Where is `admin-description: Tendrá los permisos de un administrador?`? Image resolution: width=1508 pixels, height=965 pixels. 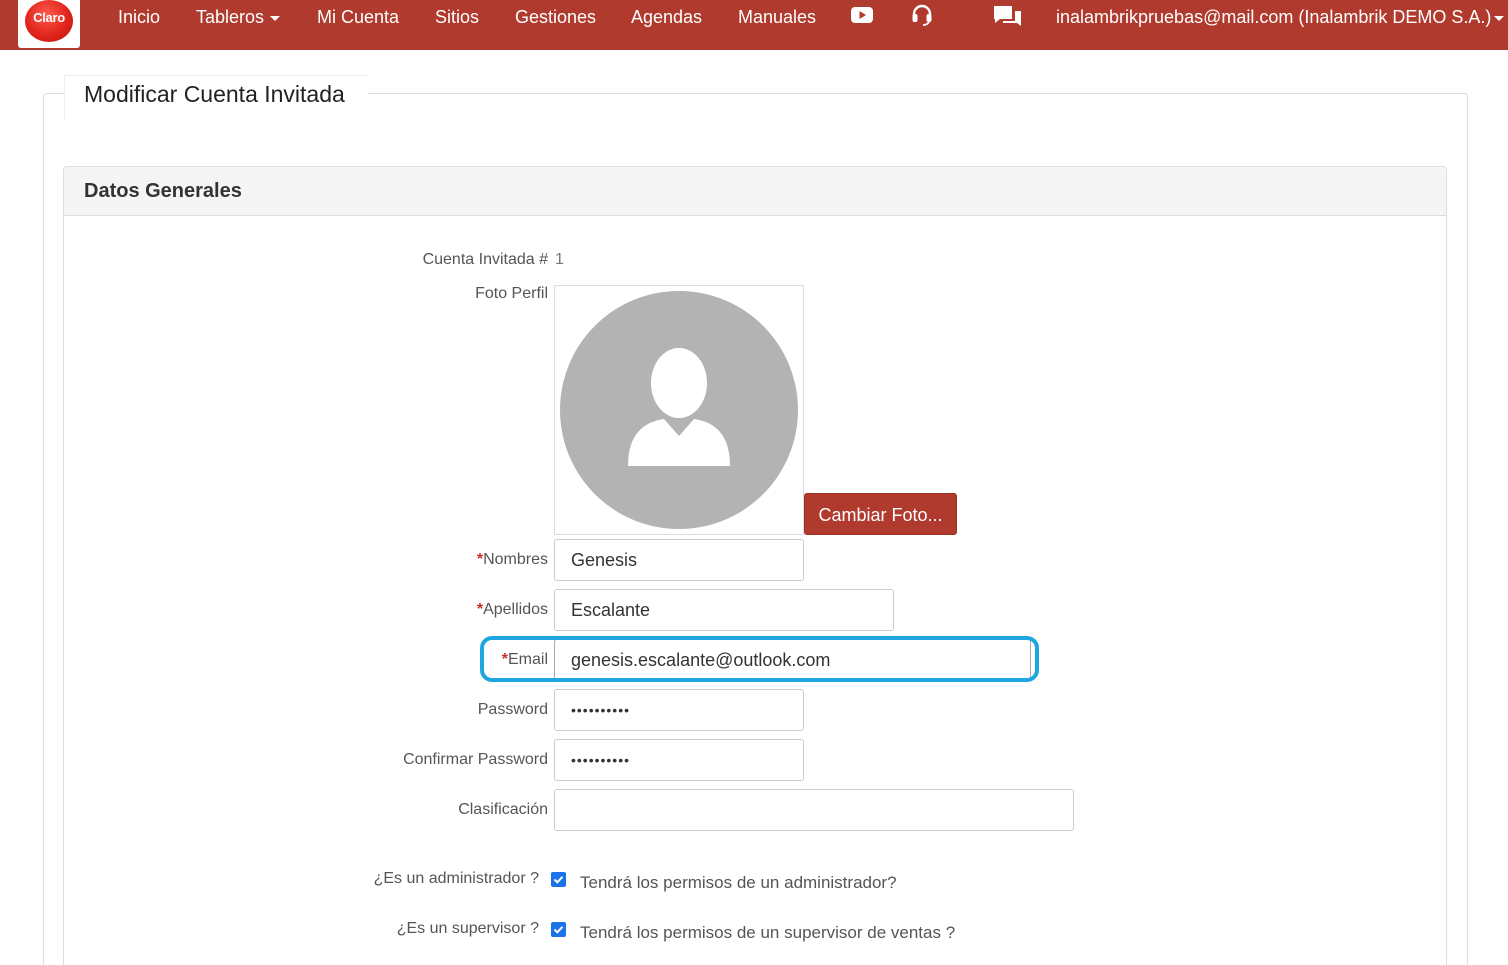 admin-description: Tendrá los permisos de un administrador? is located at coordinates (738, 882).